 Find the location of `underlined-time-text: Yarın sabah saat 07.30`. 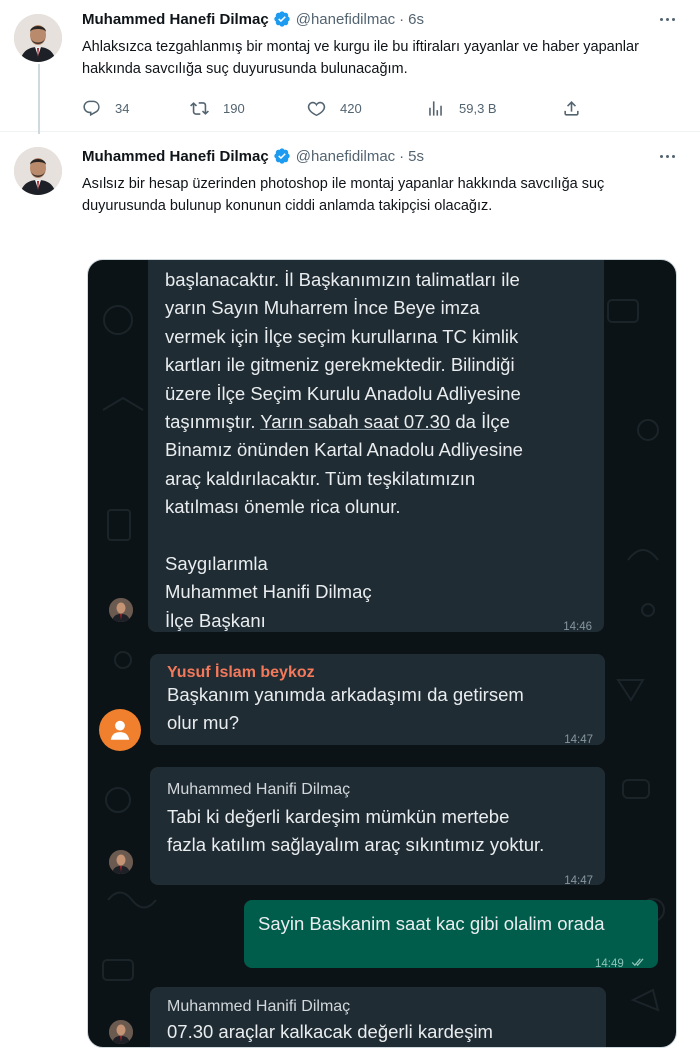

underlined-time-text: Yarın sabah saat 07.30 is located at coordinates (355, 422).